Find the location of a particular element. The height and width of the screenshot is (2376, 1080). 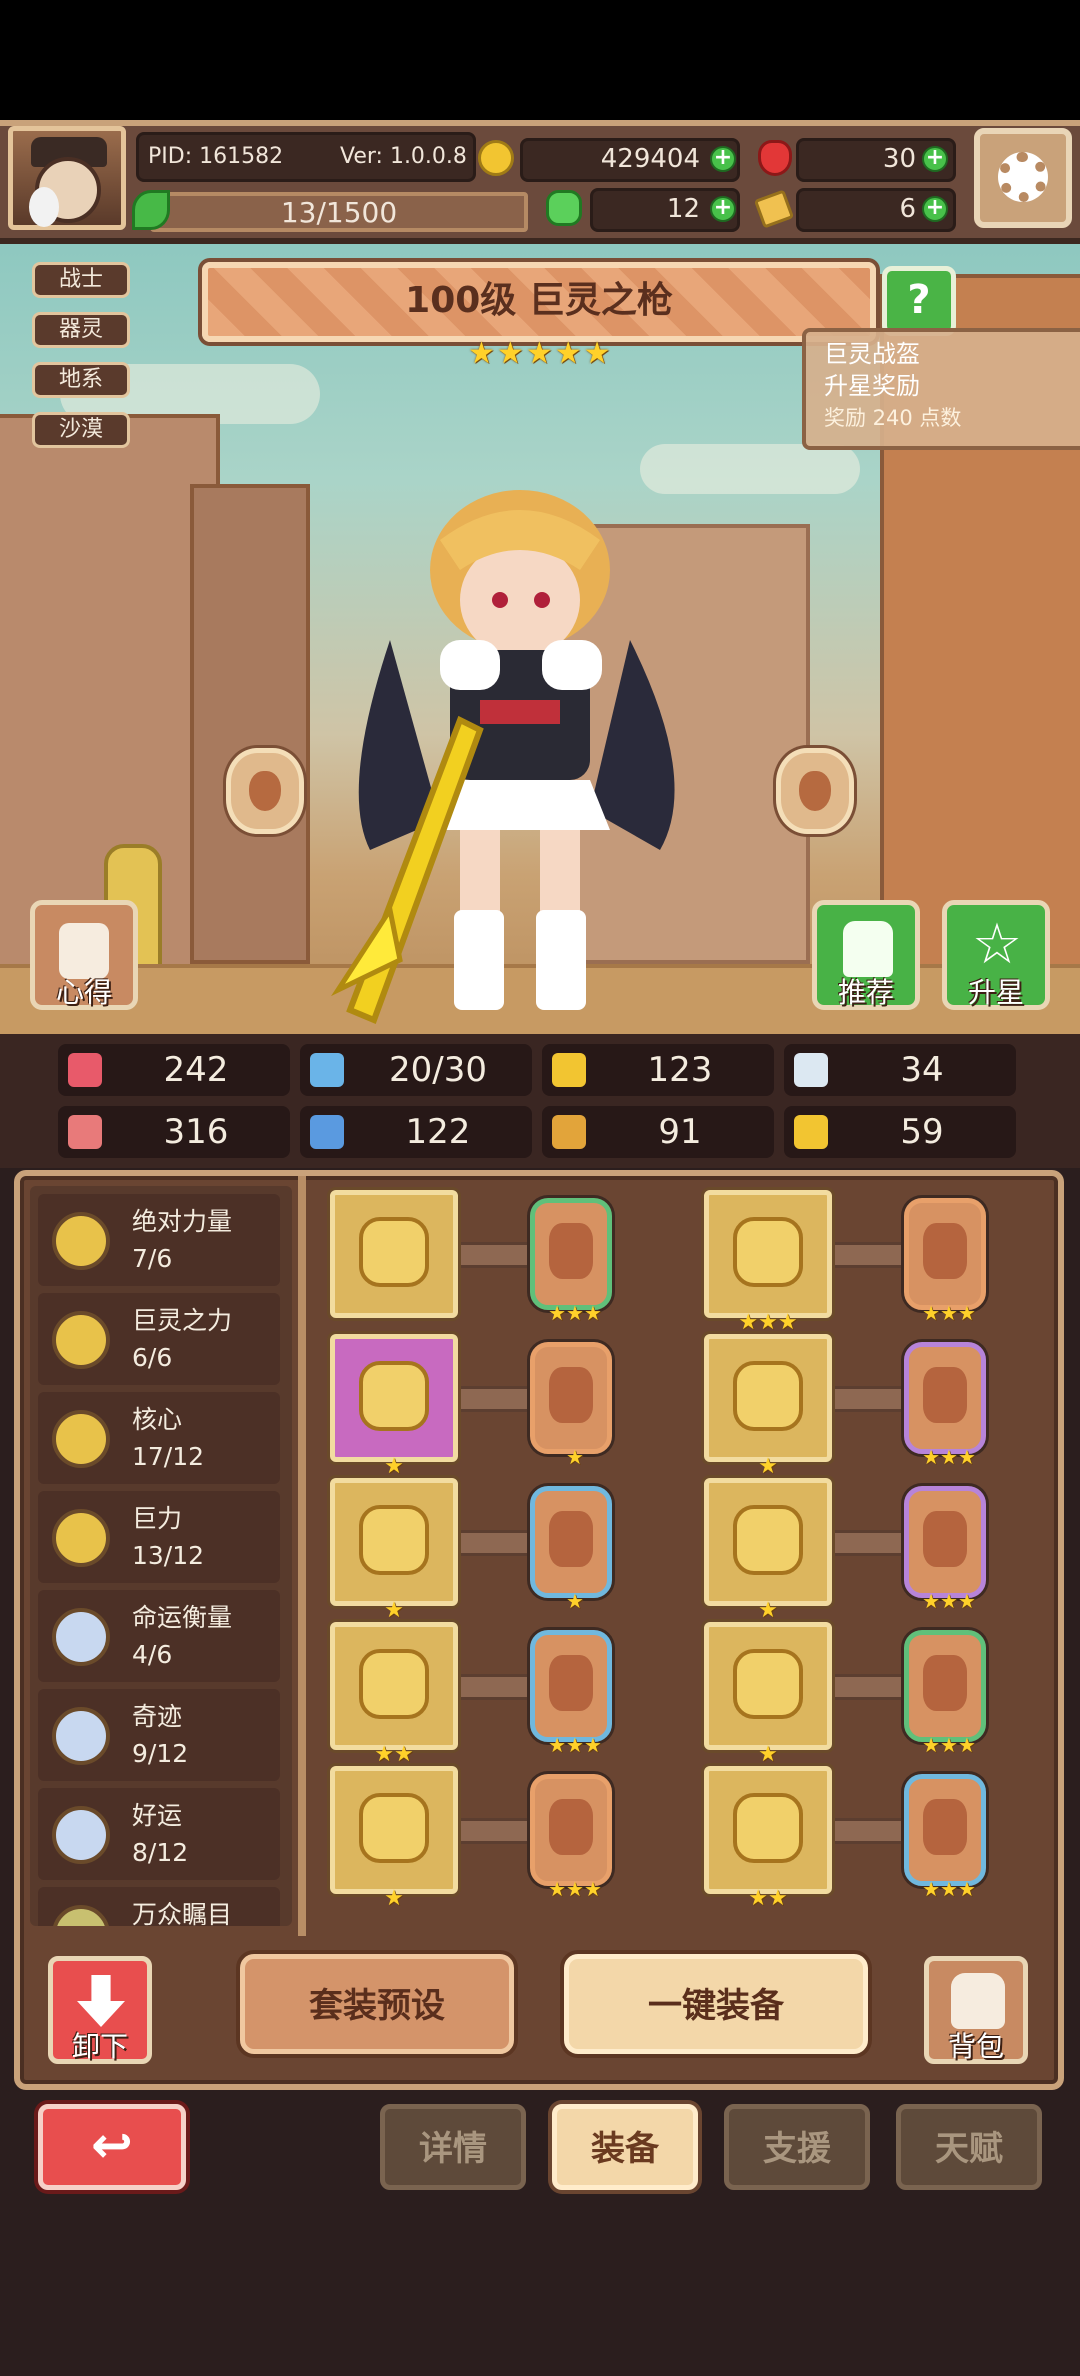

tag-element: 地系 is located at coordinates (81, 380).